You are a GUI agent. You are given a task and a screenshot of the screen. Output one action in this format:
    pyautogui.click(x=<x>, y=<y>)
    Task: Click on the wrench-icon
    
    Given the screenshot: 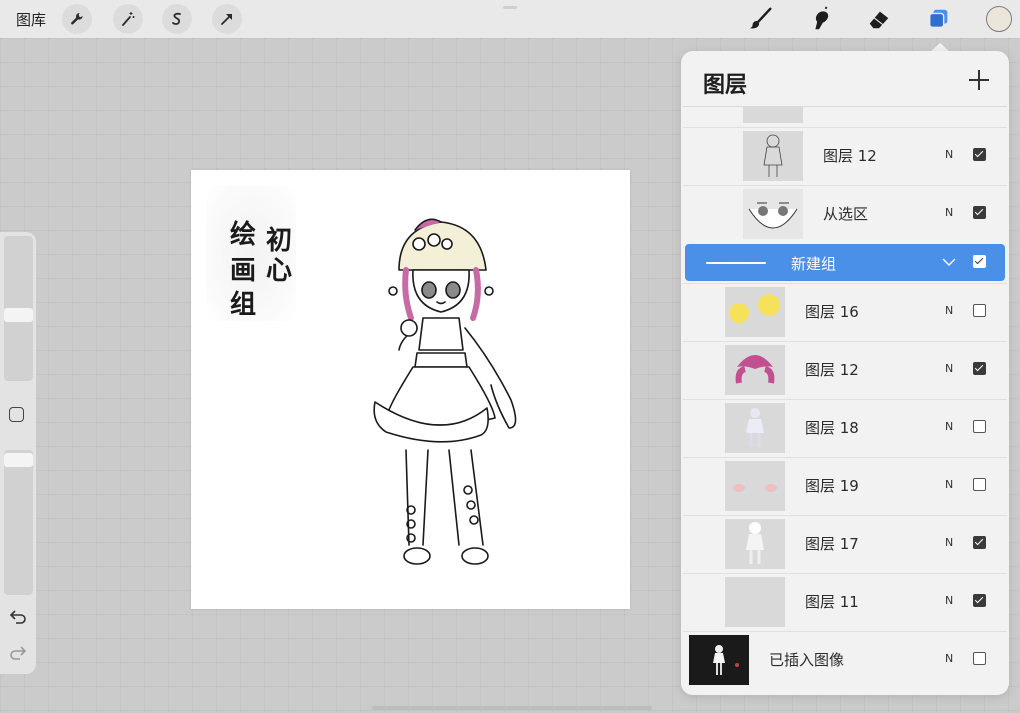 What is the action you would take?
    pyautogui.click(x=77, y=19)
    